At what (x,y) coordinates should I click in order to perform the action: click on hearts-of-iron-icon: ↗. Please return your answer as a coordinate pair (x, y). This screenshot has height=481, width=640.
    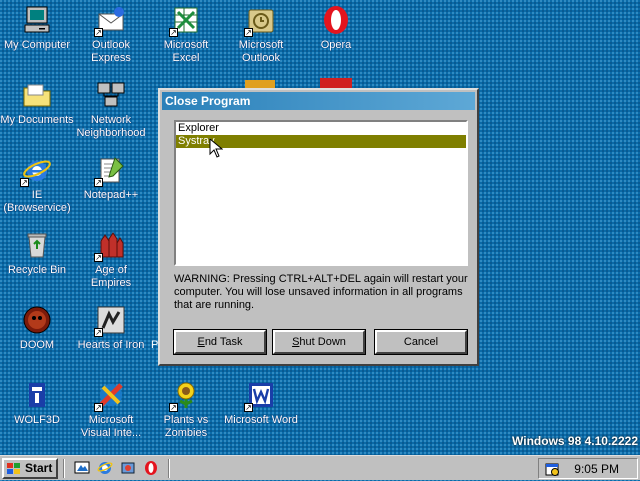
    Looking at the image, I should click on (110, 320).